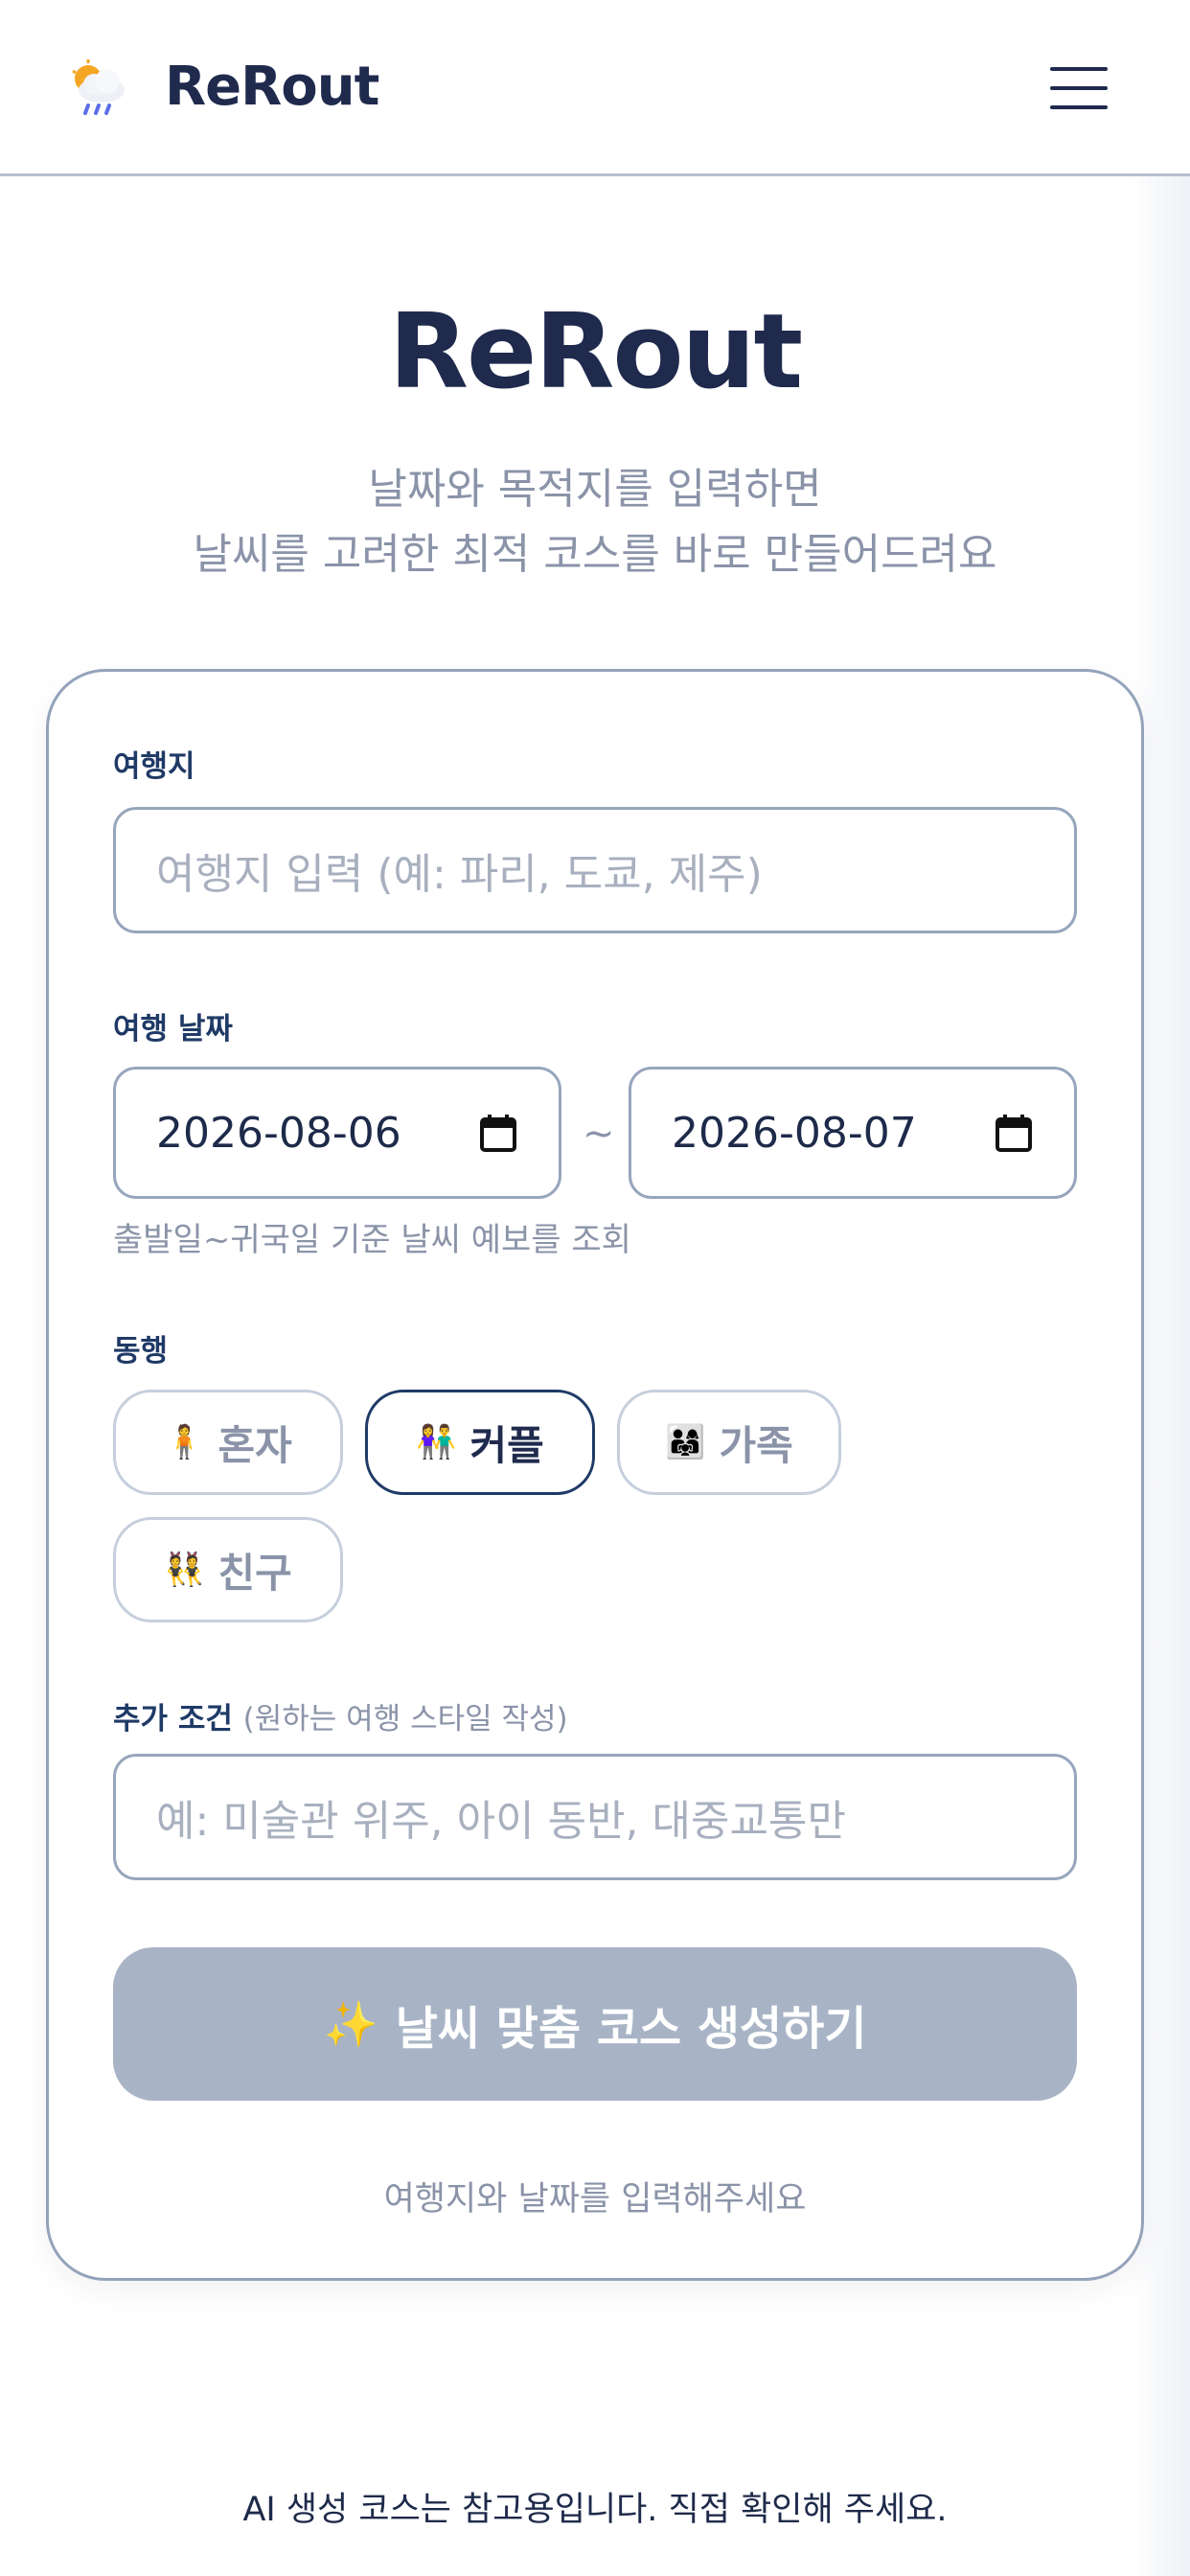 The width and height of the screenshot is (1190, 2576). Describe the element at coordinates (372, 1240) in the screenshot. I see `dates-help-text: 출발일~귀국일 기준 날씨 예보를 조회` at that location.